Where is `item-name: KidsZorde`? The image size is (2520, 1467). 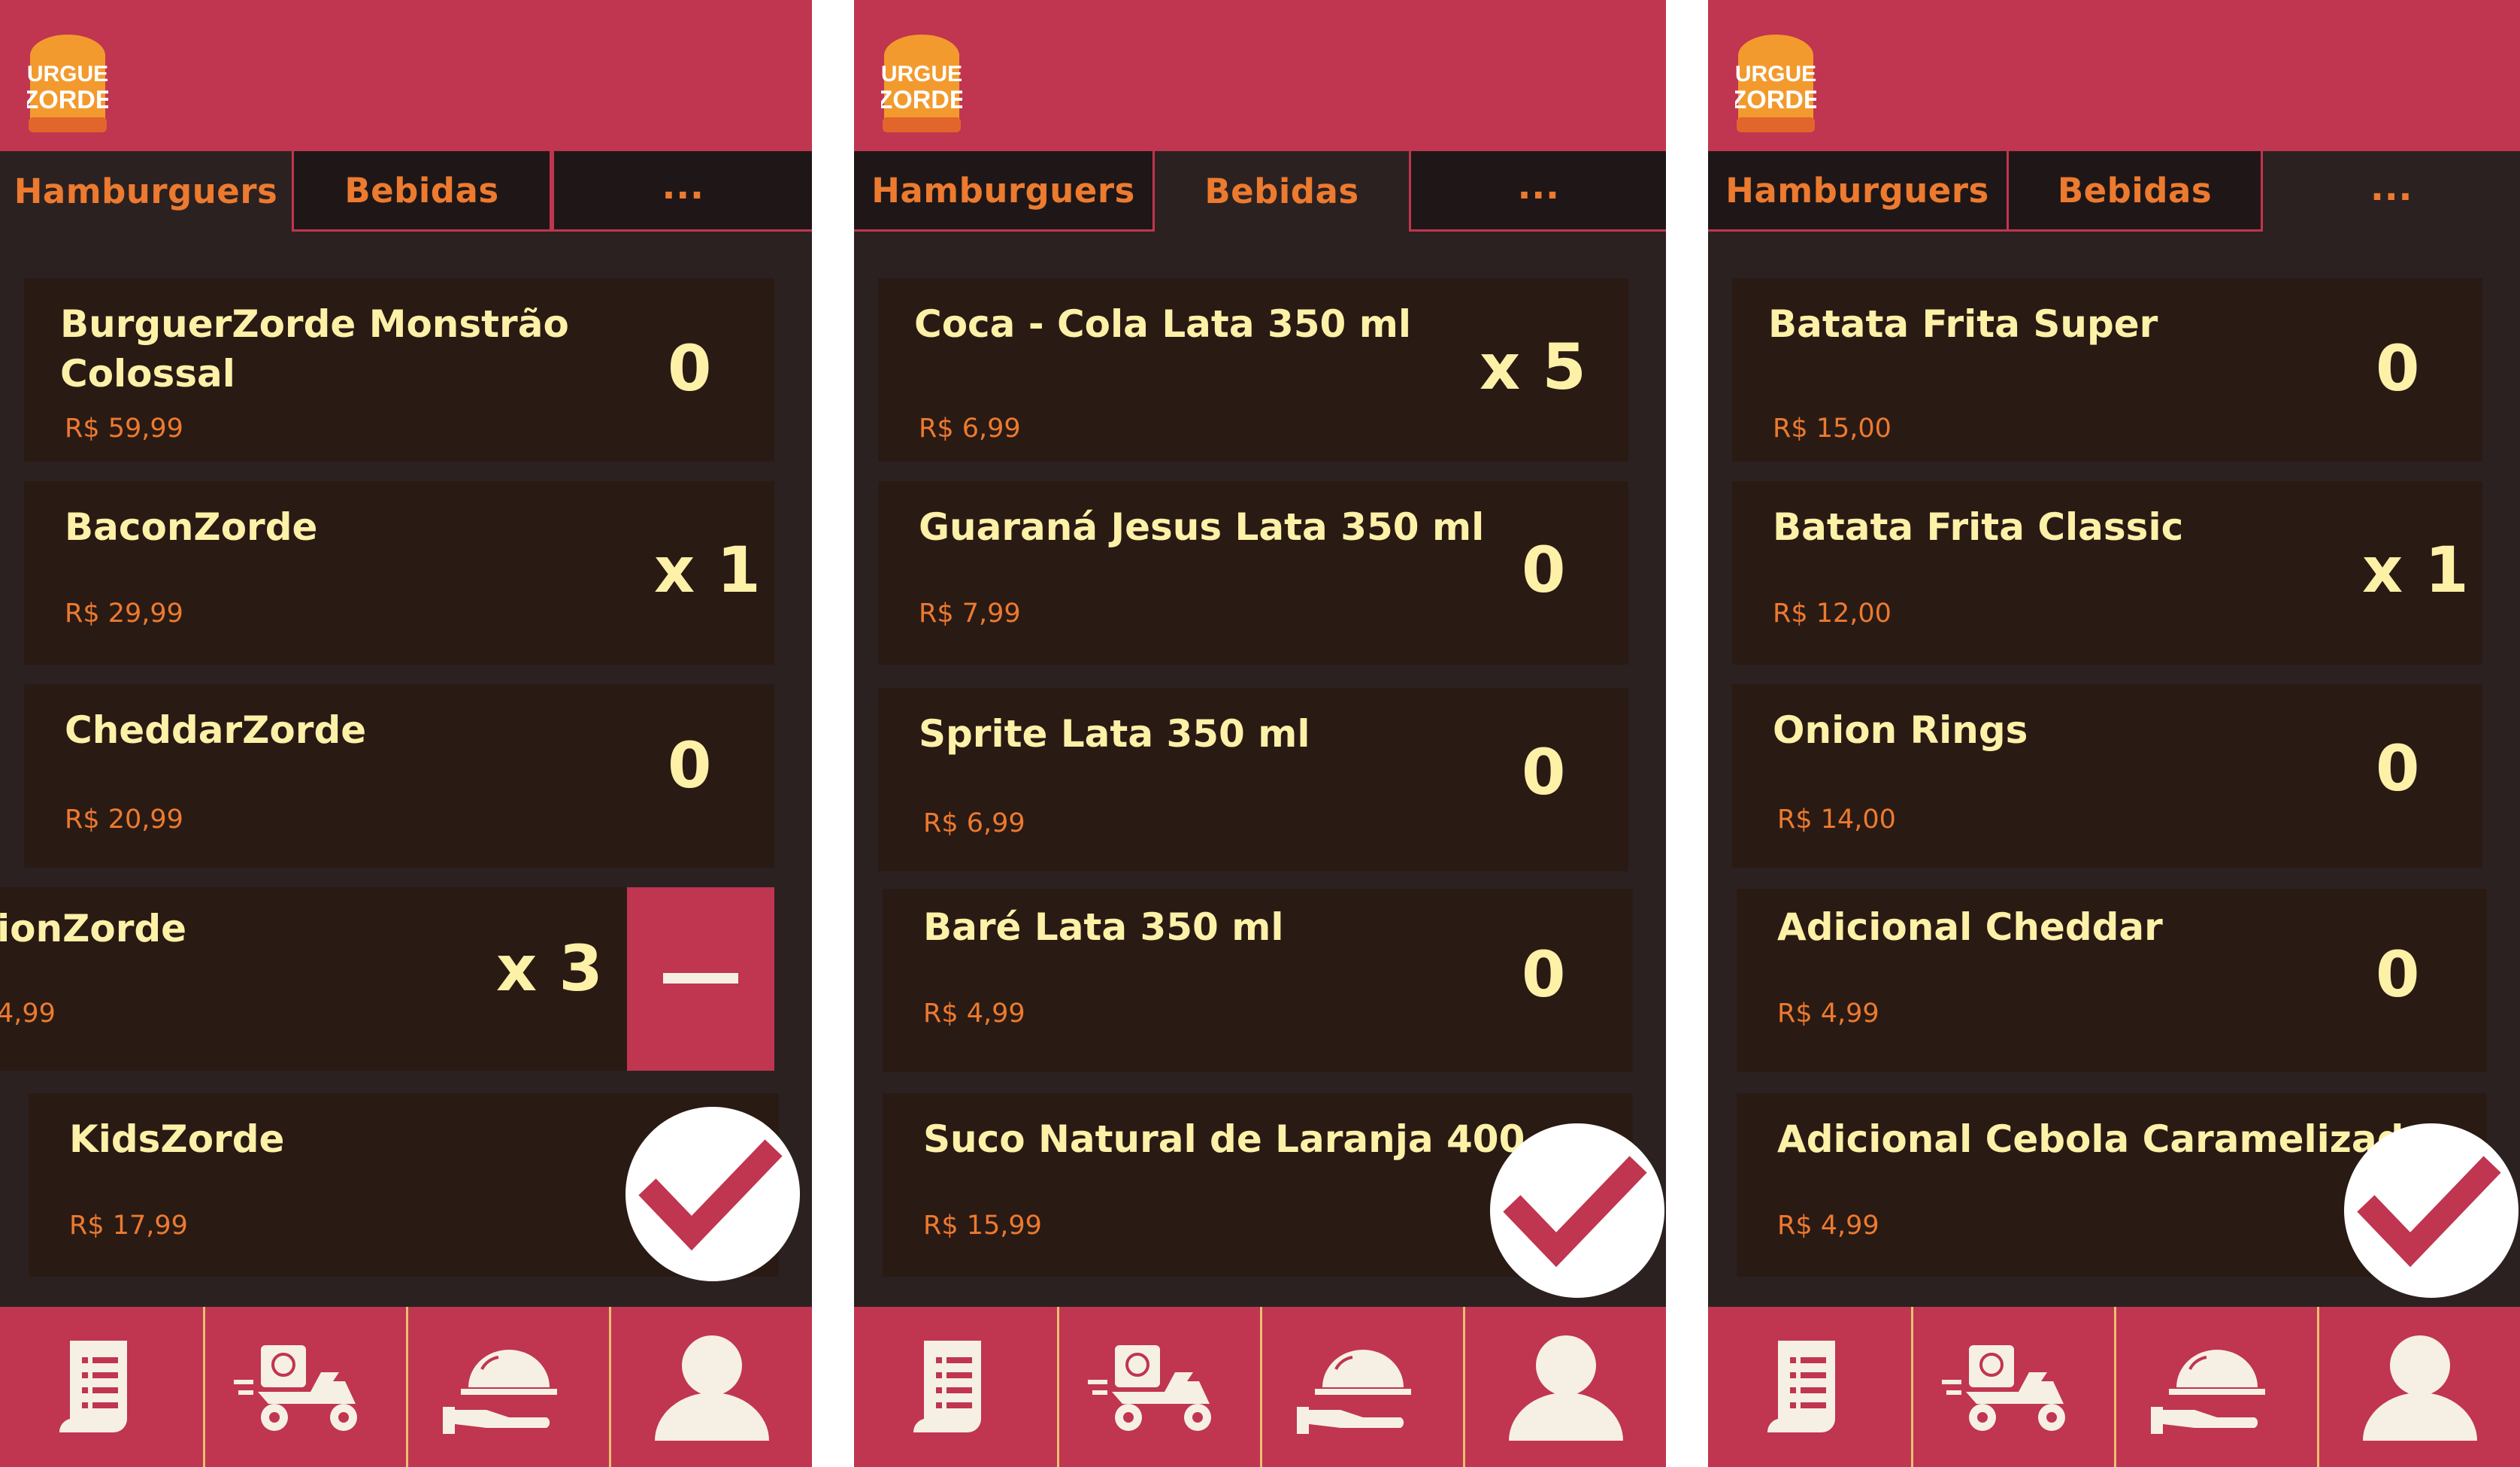 item-name: KidsZorde is located at coordinates (177, 1139).